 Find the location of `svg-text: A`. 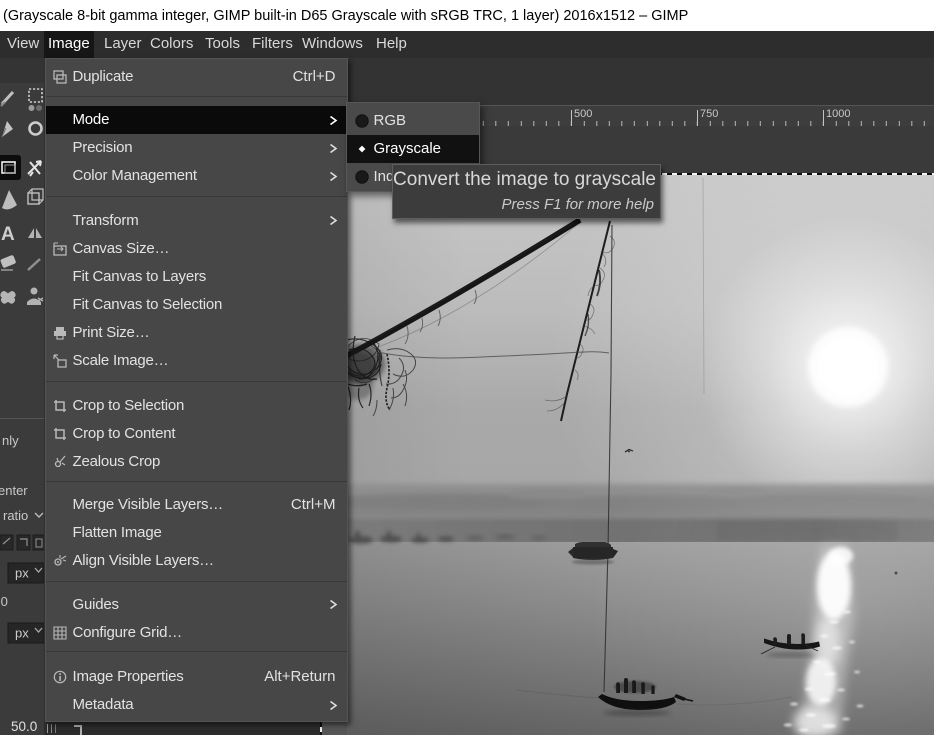

svg-text: A is located at coordinates (8, 234).